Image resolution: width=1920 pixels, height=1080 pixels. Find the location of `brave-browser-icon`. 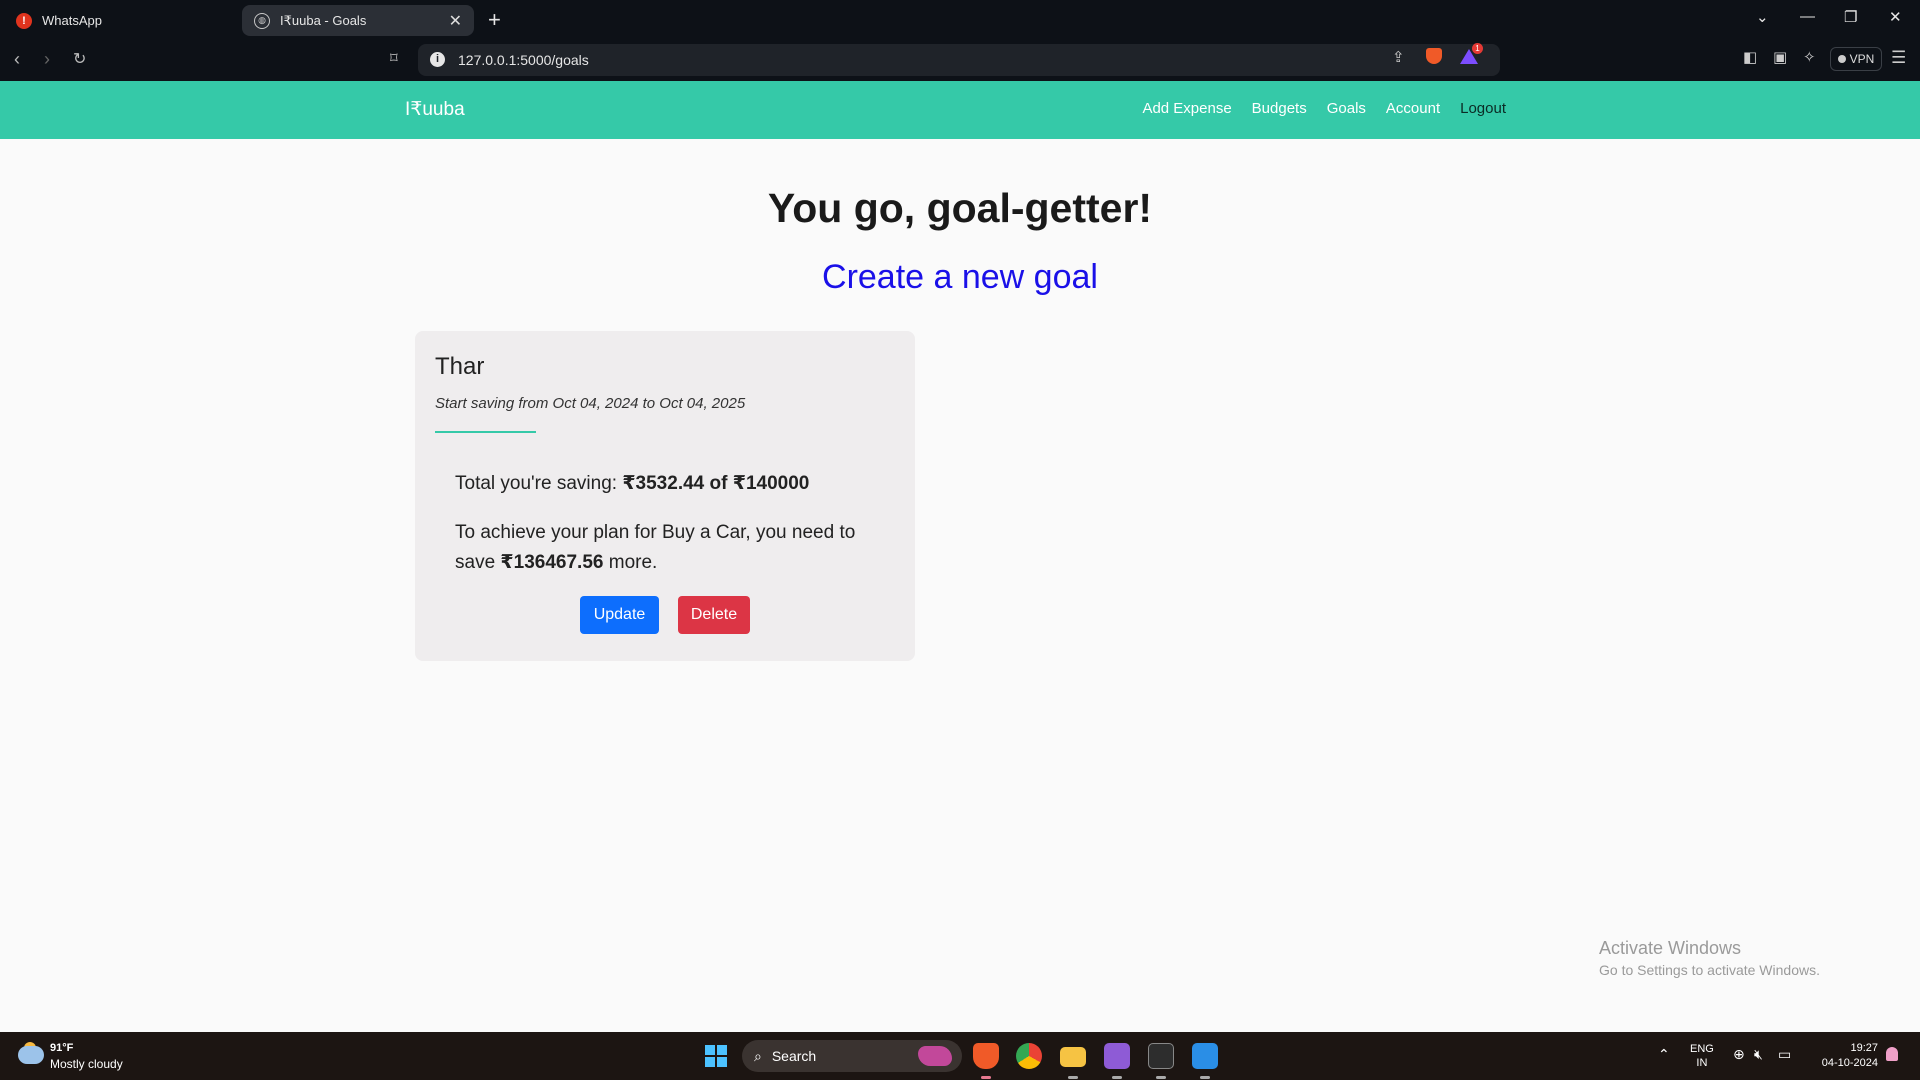

brave-browser-icon is located at coordinates (986, 1056).